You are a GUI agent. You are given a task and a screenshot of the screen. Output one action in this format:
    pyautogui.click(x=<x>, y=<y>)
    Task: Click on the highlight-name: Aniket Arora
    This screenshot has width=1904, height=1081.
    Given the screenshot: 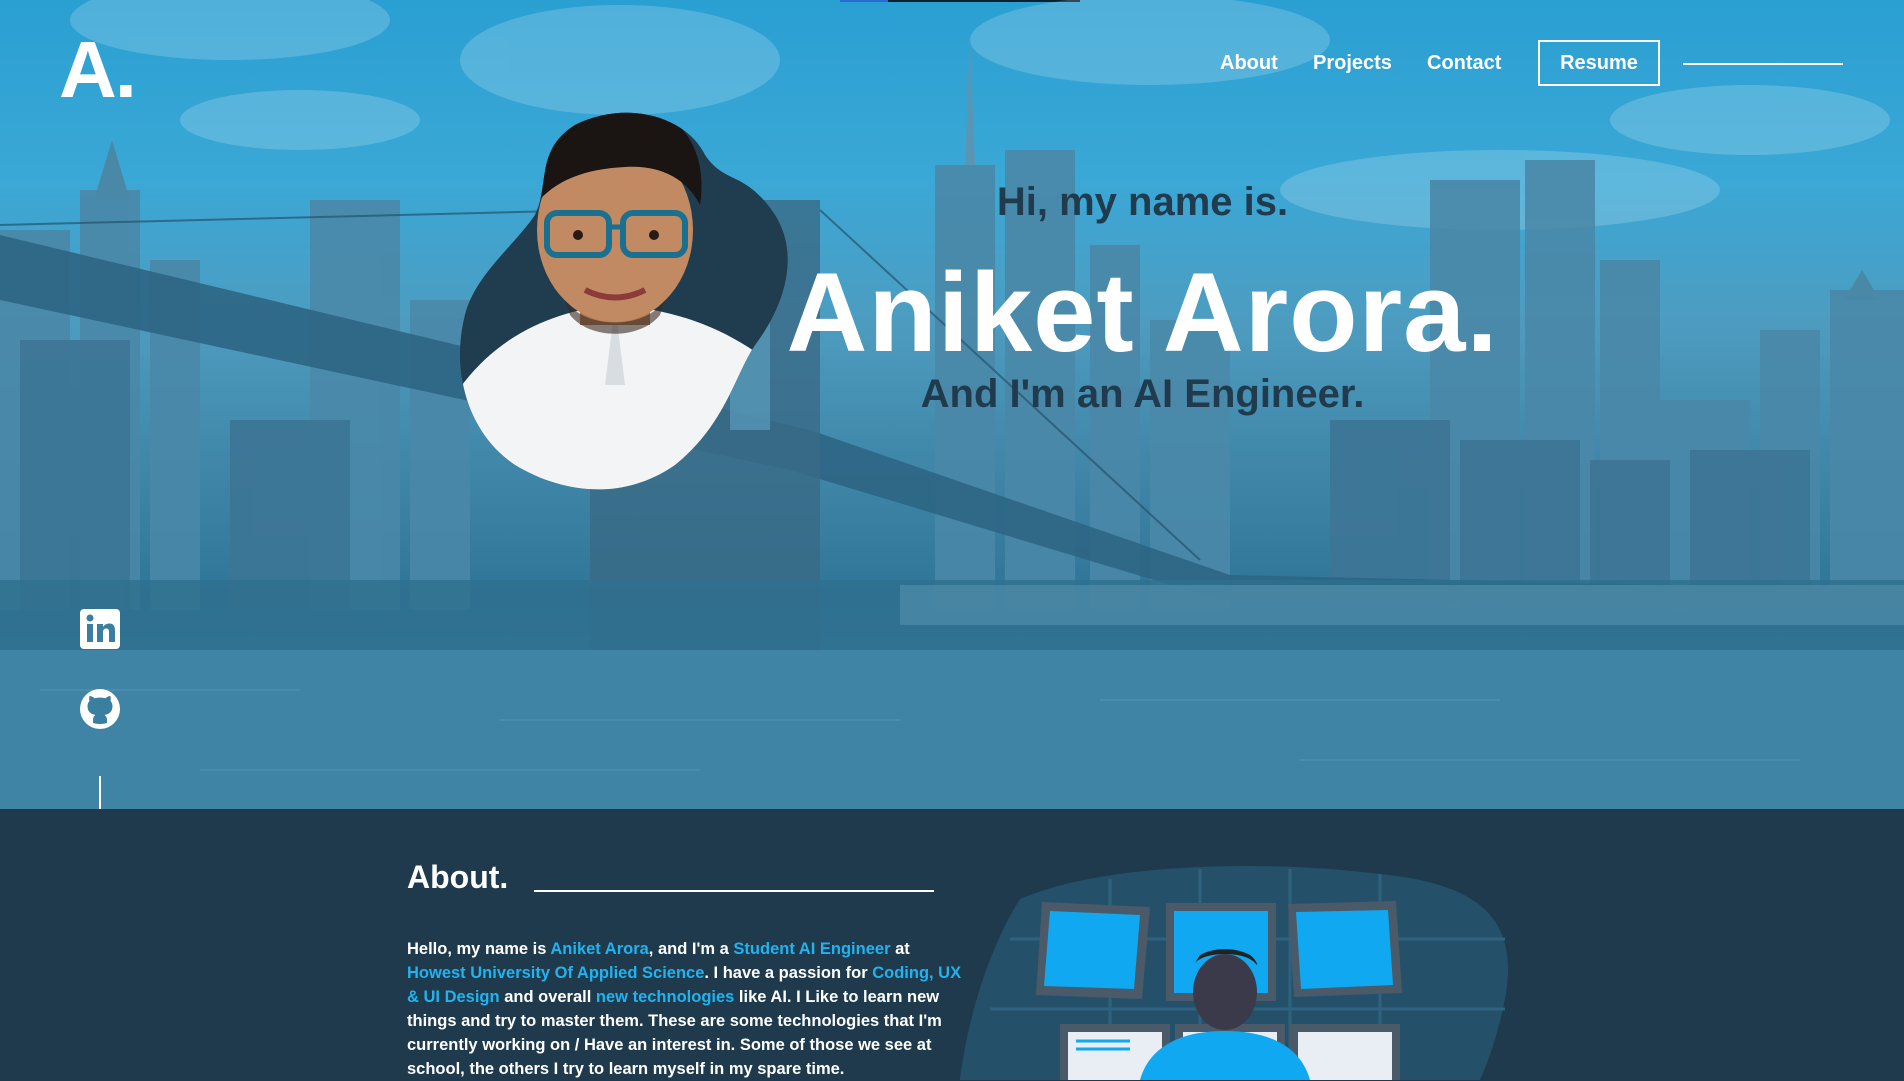 What is the action you would take?
    pyautogui.click(x=599, y=949)
    